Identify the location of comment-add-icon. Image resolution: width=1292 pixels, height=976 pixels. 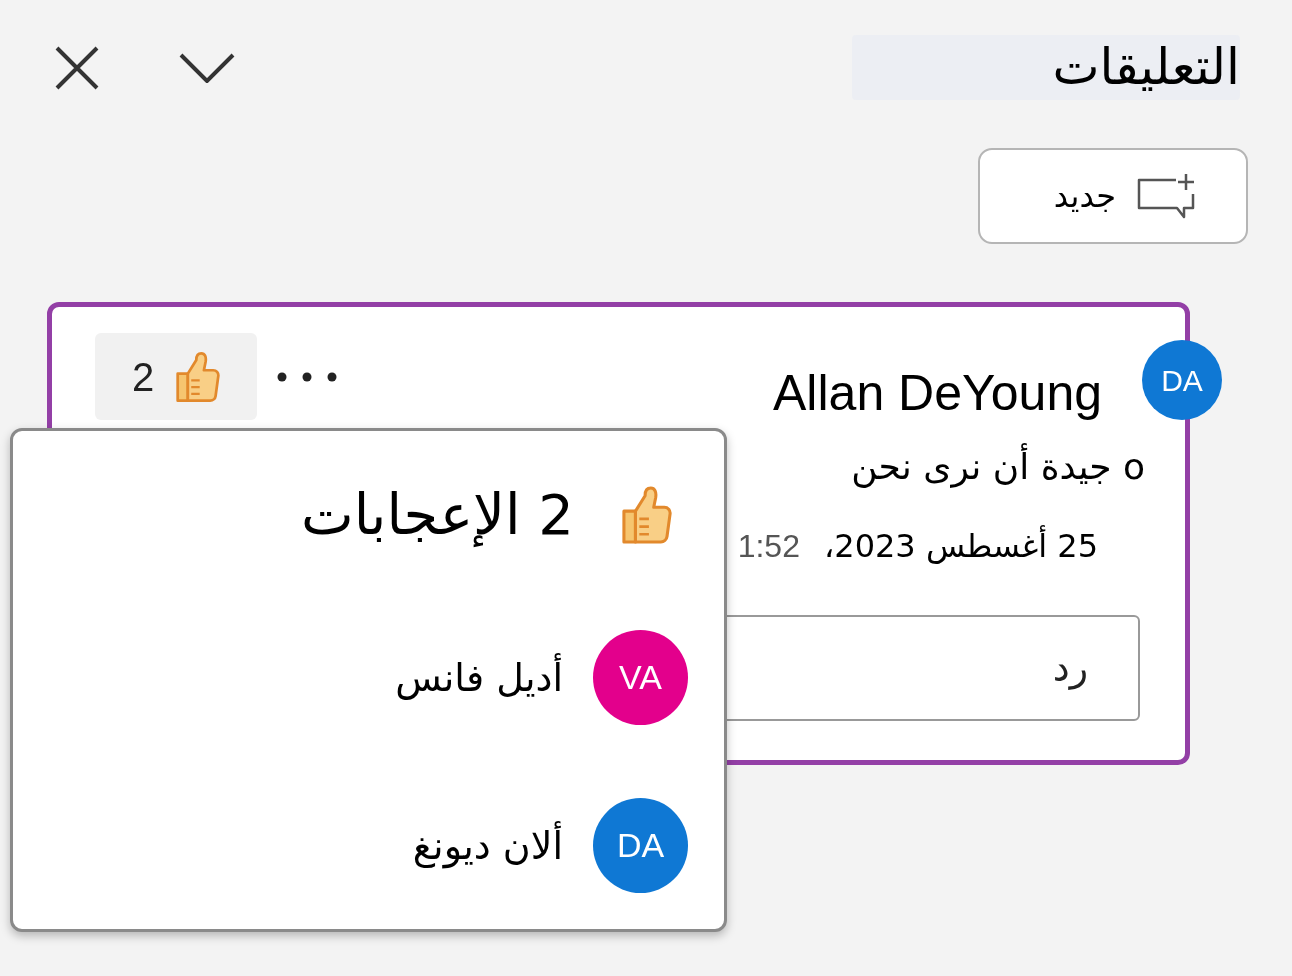
(1166, 196).